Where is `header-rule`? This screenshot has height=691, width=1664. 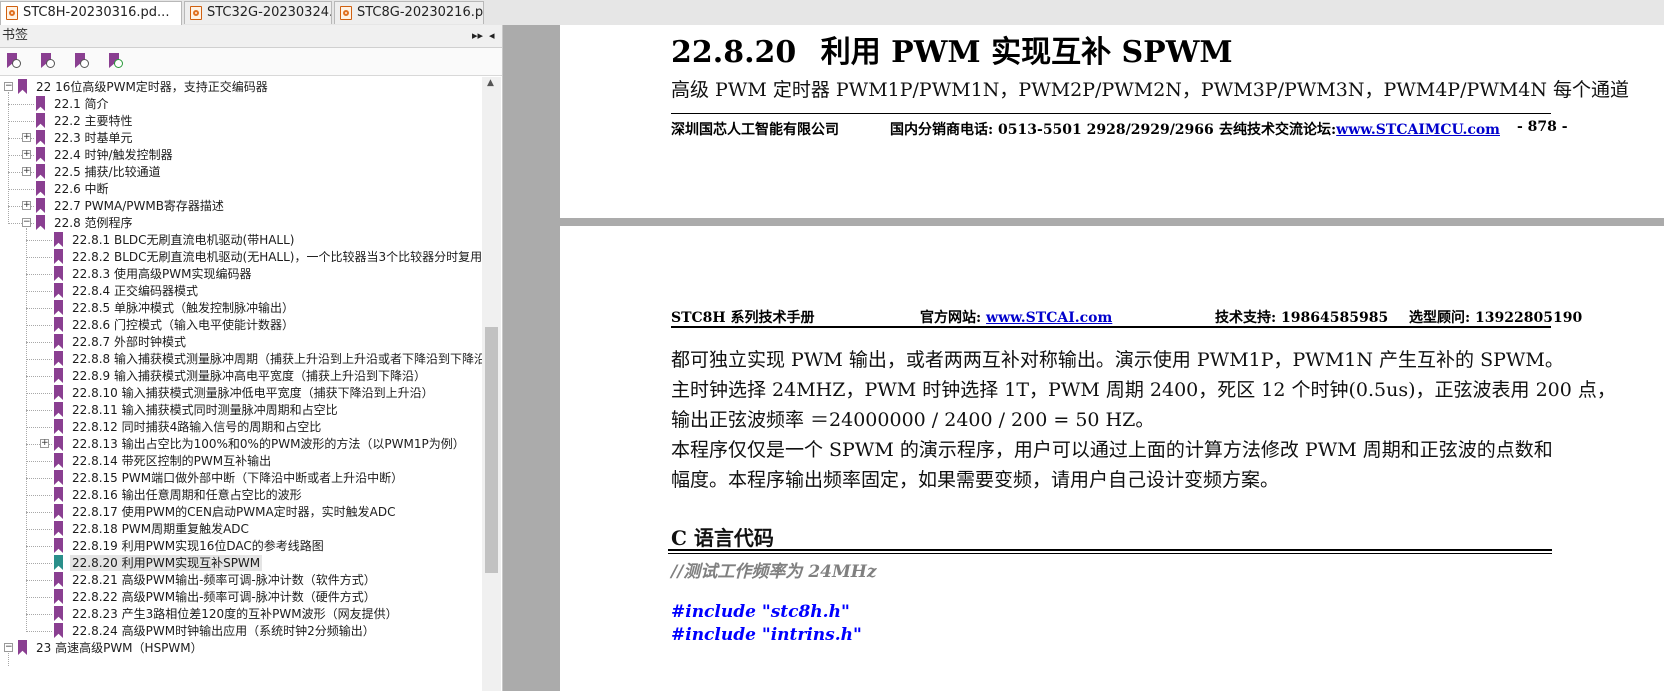
header-rule is located at coordinates (1111, 327).